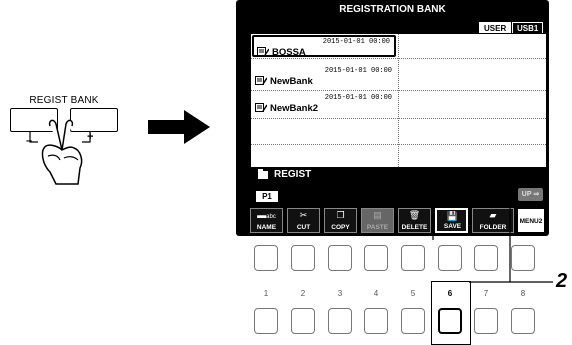 This screenshot has height=345, width=572. What do you see at coordinates (486, 293) in the screenshot?
I see `button-number: 7` at bounding box center [486, 293].